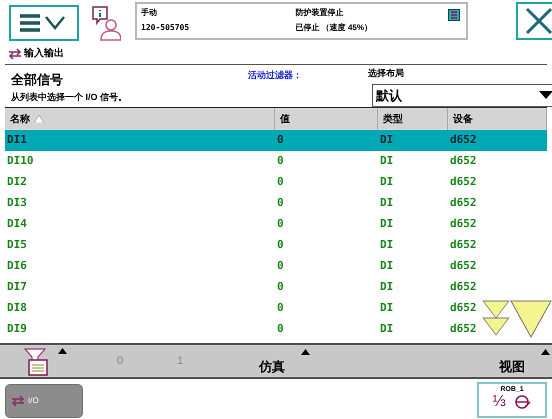 This screenshot has width=552, height=419. I want to click on safety-state-text: 防护装置停止, so click(320, 13).